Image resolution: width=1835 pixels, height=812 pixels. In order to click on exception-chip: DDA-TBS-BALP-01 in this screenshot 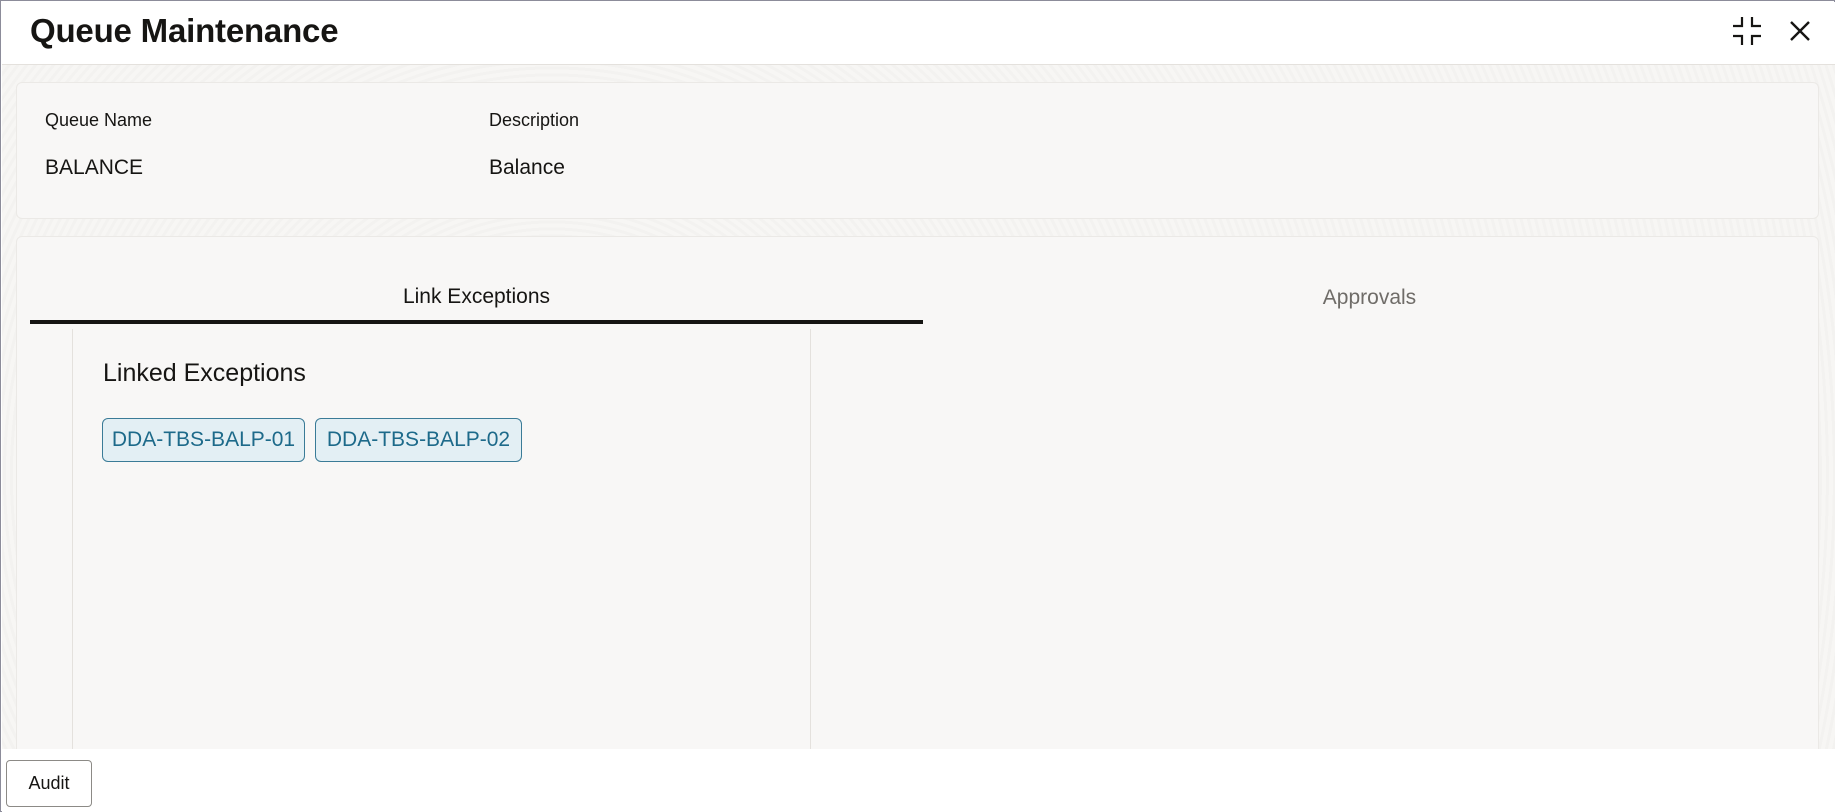, I will do `click(203, 440)`.